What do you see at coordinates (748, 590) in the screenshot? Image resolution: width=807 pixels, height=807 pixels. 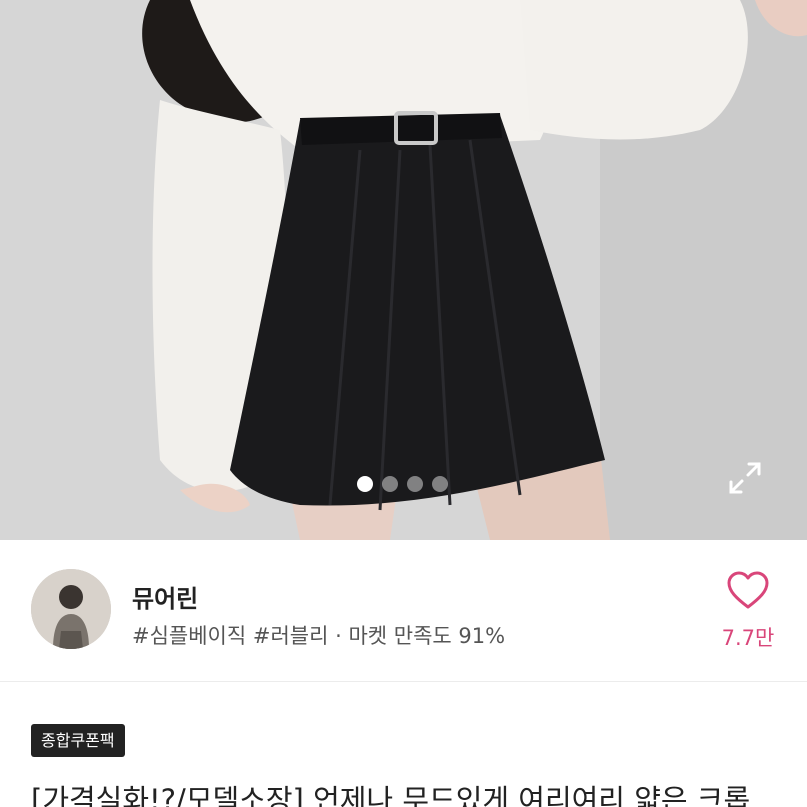 I see `heart-outline-icon` at bounding box center [748, 590].